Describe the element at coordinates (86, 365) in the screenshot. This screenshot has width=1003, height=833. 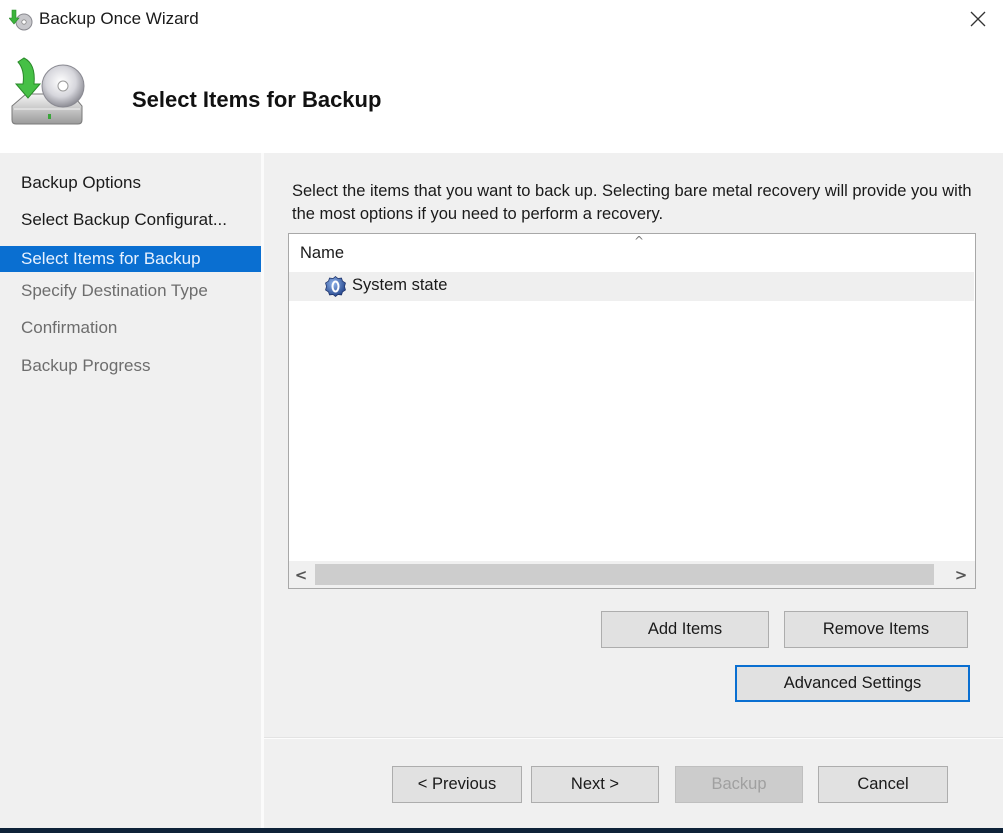
I see `step-backup-progress: Backup Progress` at that location.